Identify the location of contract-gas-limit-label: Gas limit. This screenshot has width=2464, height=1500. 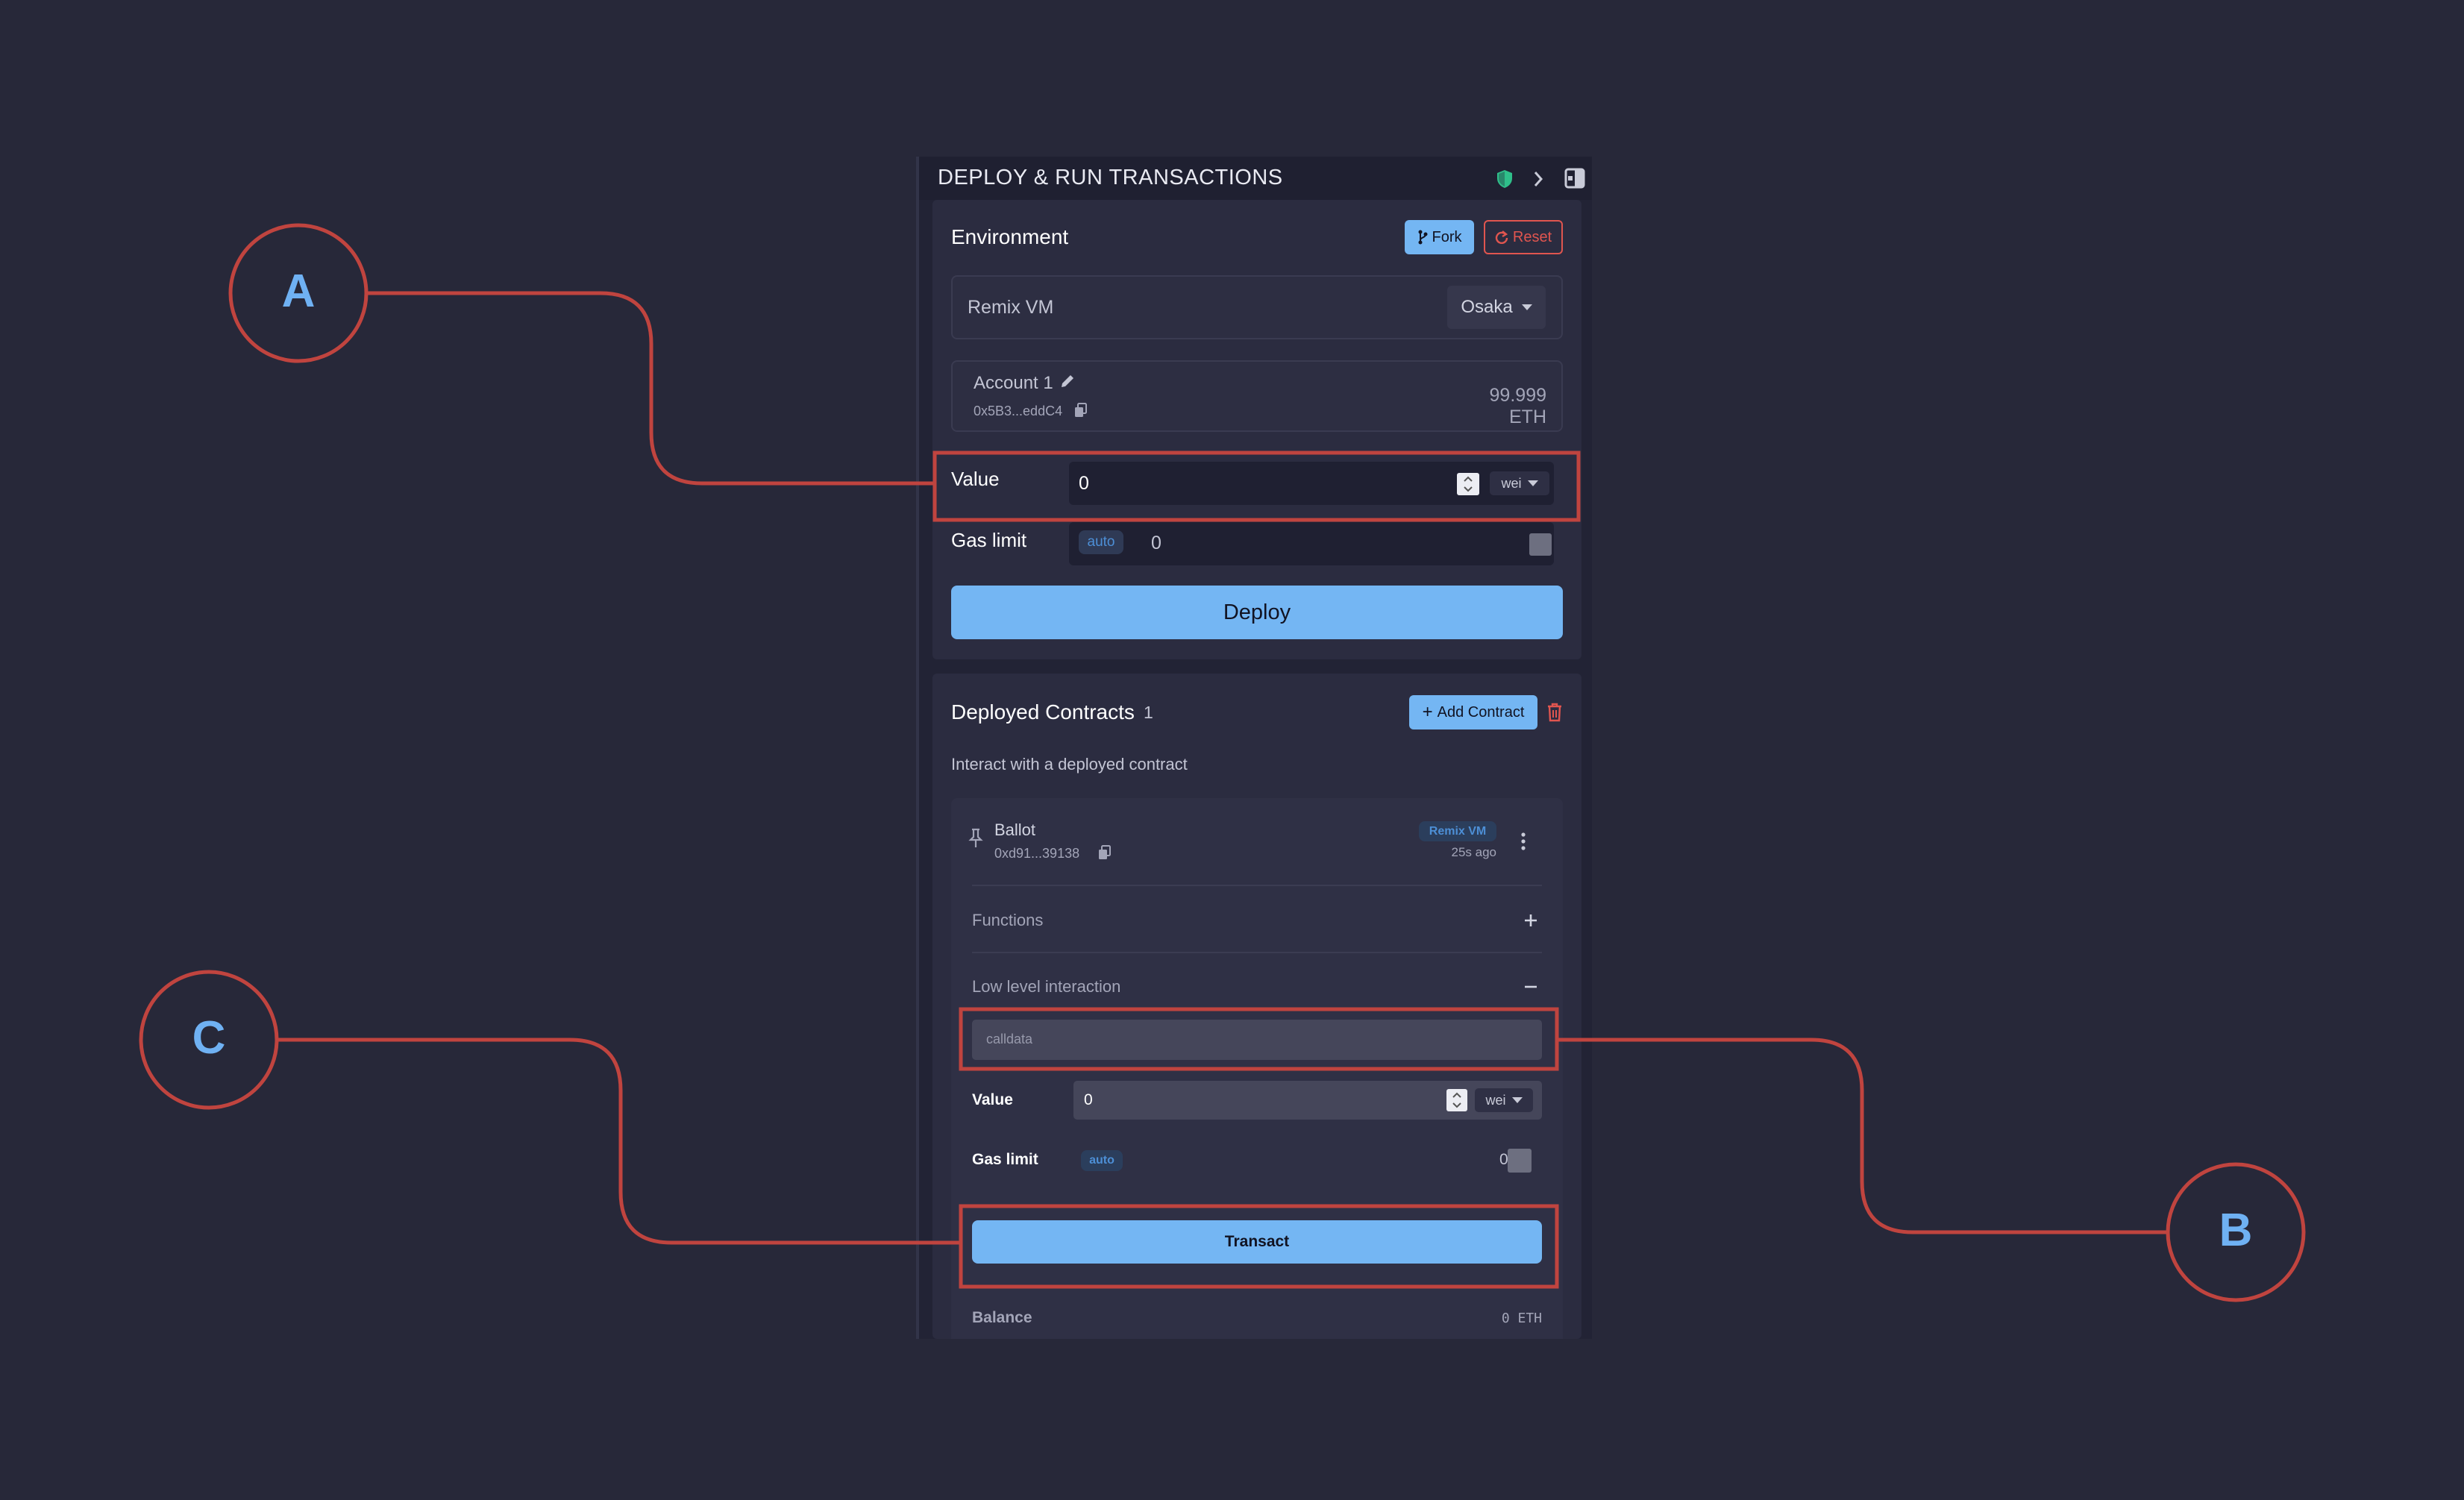
(1005, 1159).